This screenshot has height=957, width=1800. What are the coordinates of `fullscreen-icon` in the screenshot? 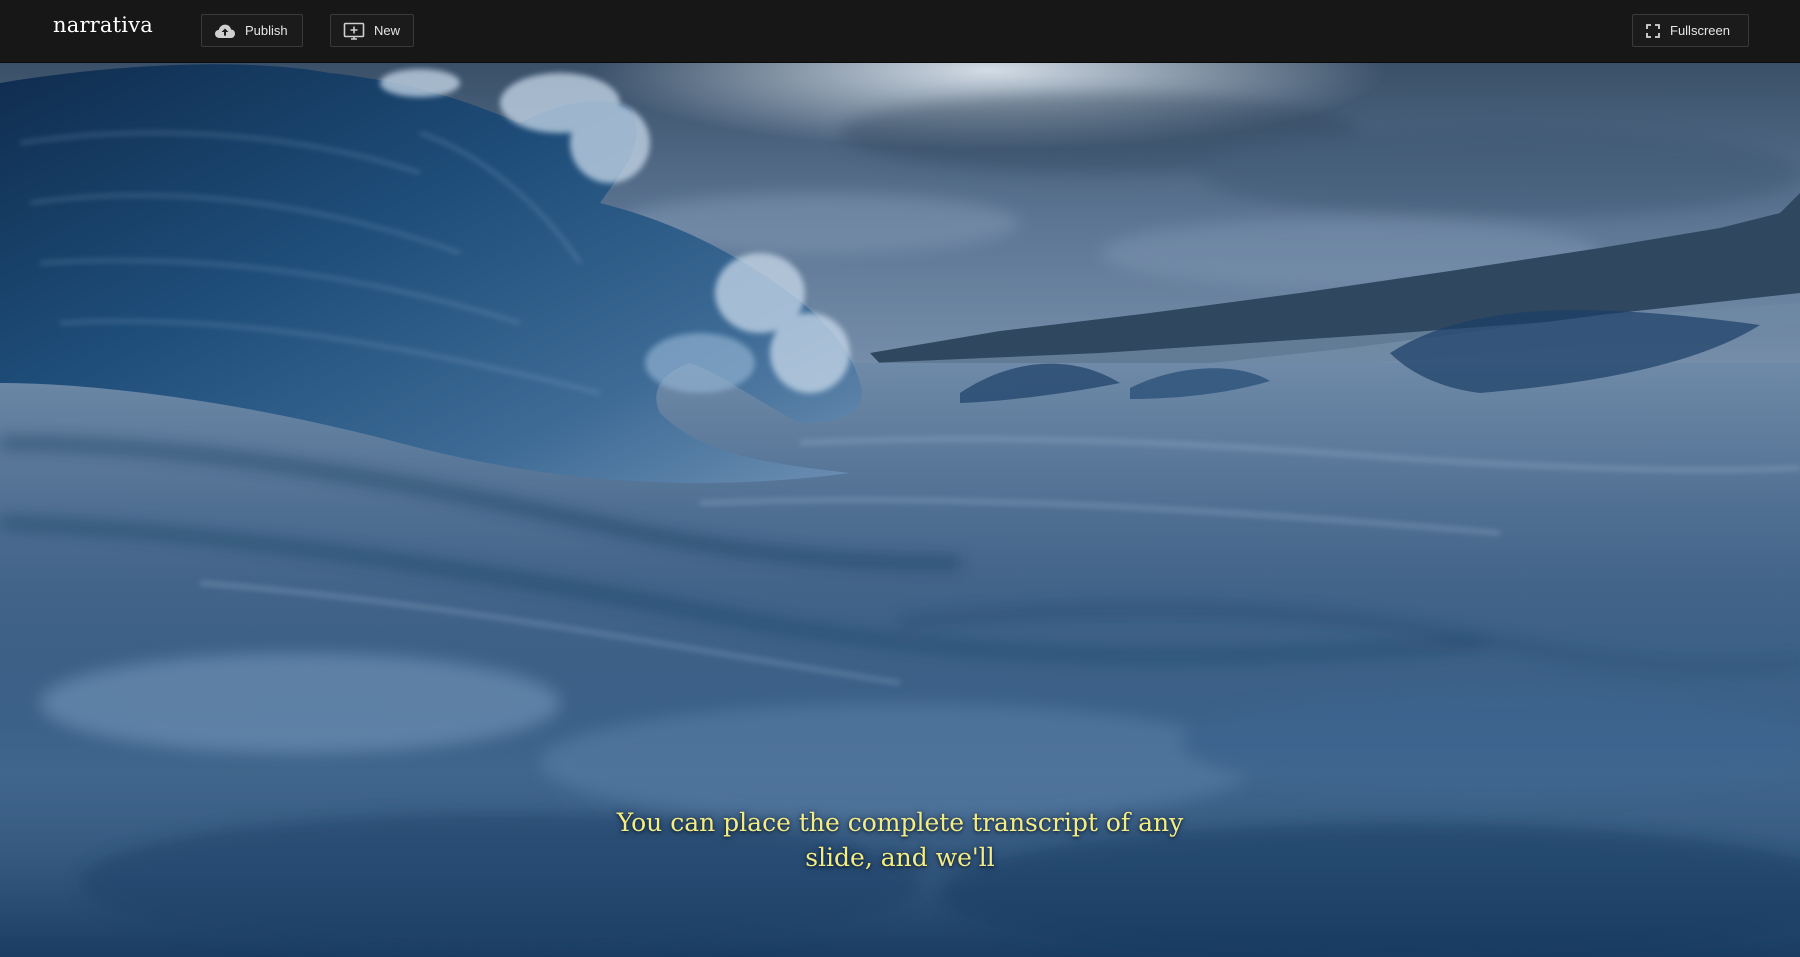 It's located at (1653, 31).